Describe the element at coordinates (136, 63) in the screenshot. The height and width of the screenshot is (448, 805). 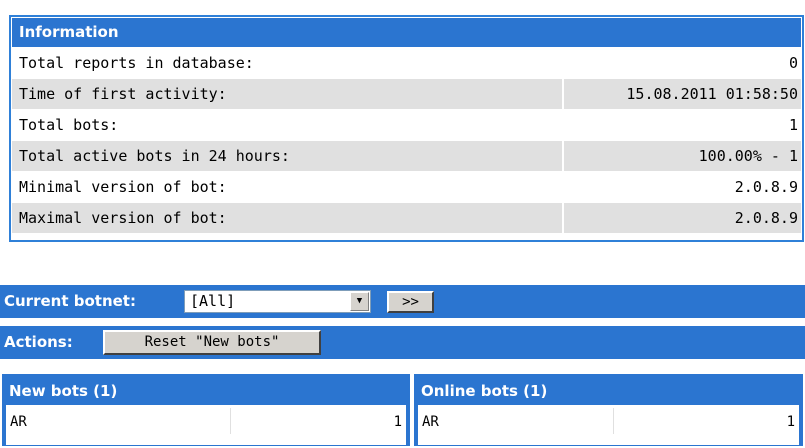
I see `info-label: Total reports in database:` at that location.